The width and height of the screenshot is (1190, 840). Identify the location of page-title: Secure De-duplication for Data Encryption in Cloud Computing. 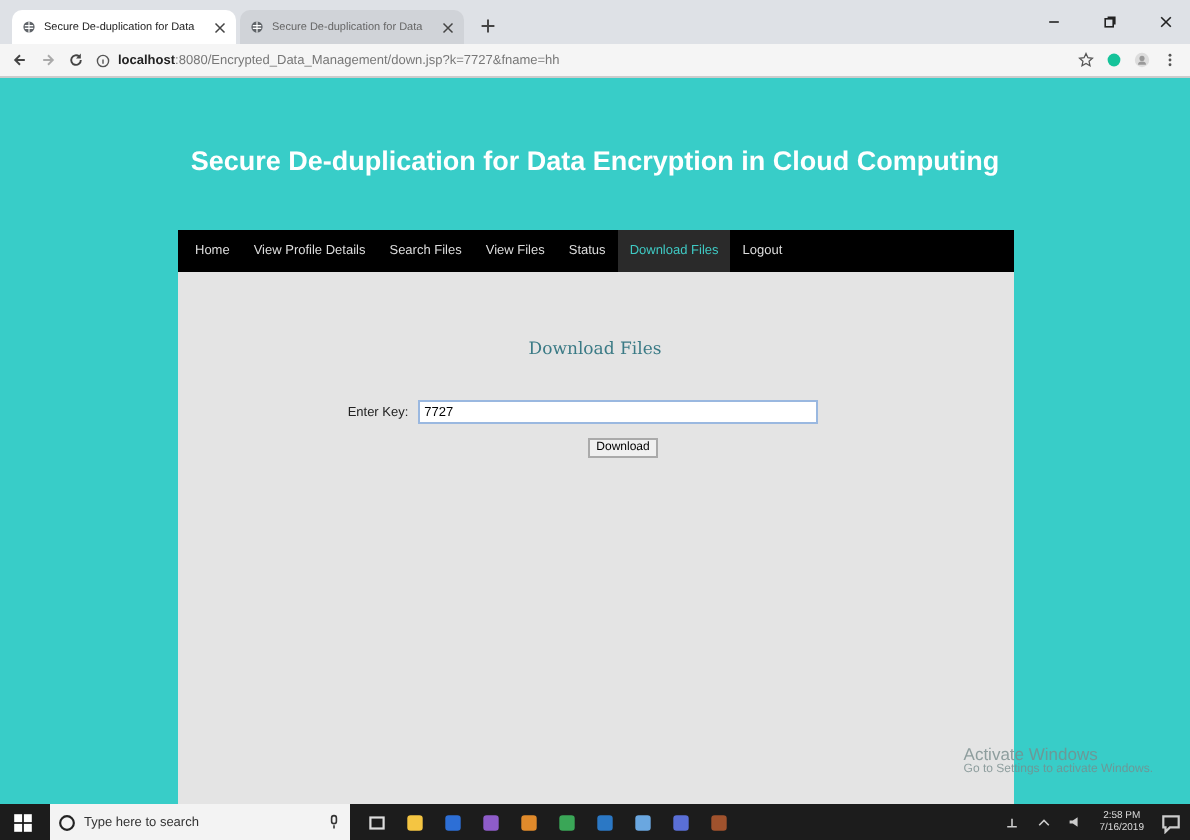
(595, 161).